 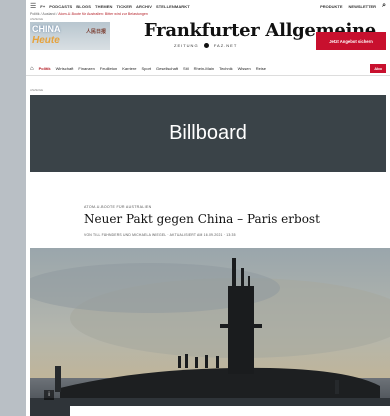 I want to click on ad-china-logo: 人民日报, so click(x=95, y=32).